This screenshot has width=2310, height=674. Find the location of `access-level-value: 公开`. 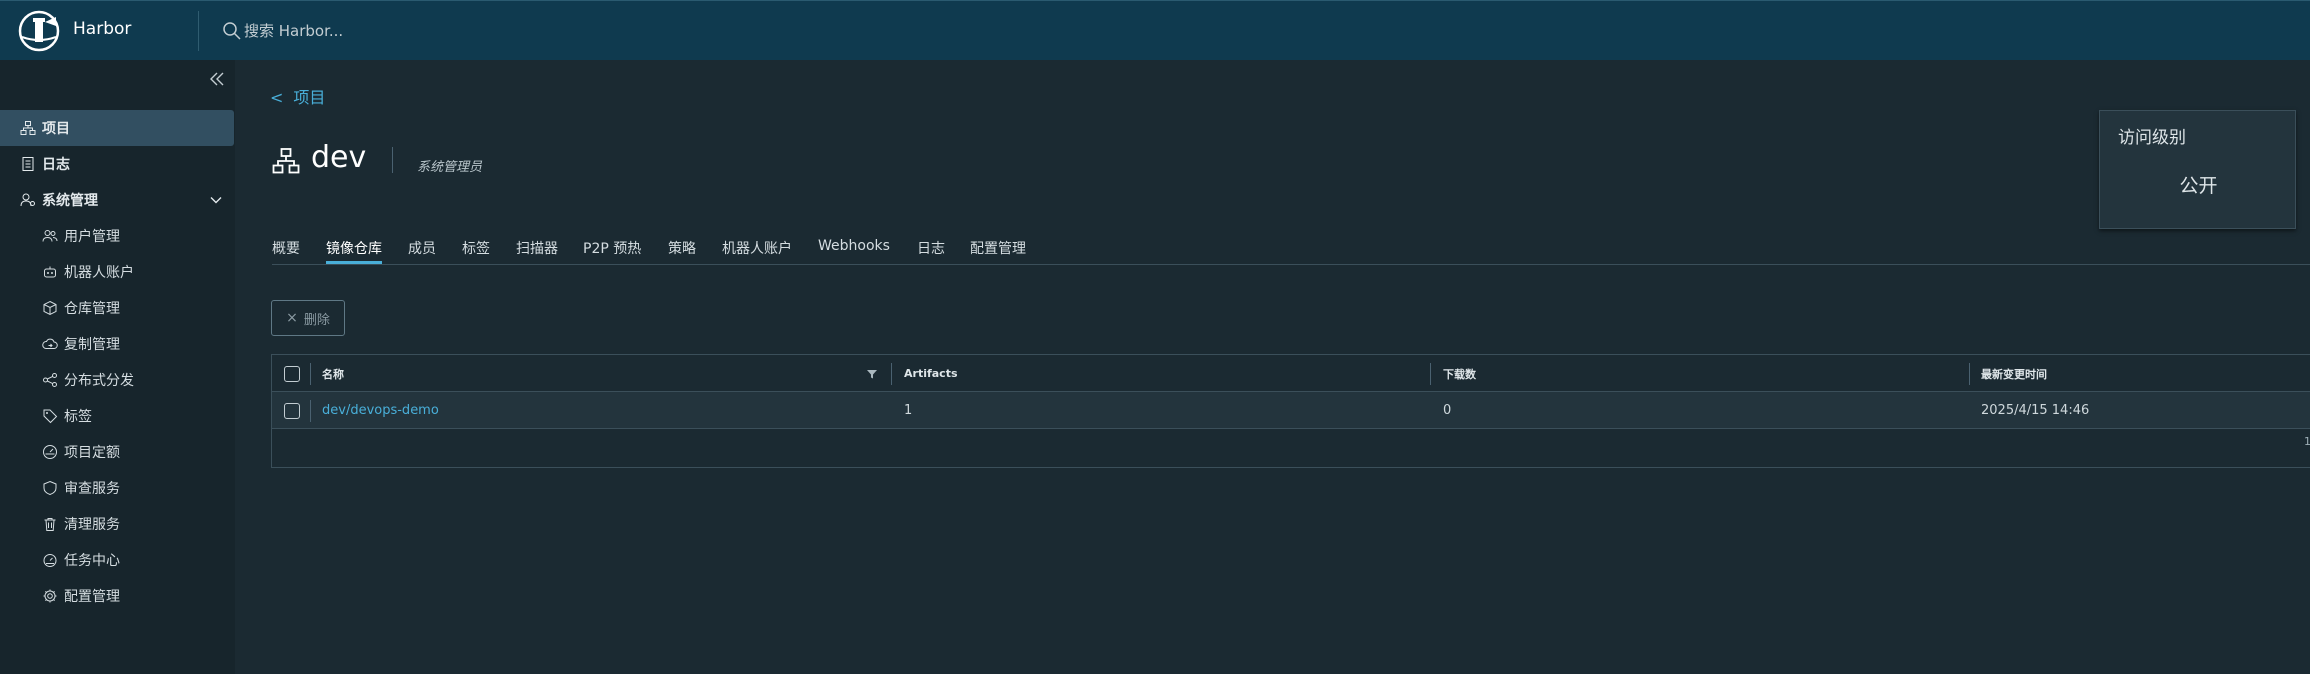

access-level-value: 公开 is located at coordinates (2198, 186).